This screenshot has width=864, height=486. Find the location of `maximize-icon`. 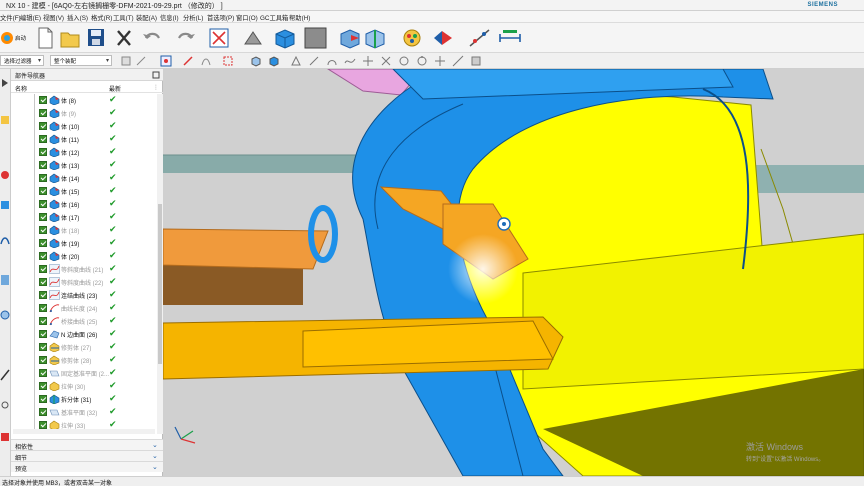

maximize-icon is located at coordinates (156, 75).